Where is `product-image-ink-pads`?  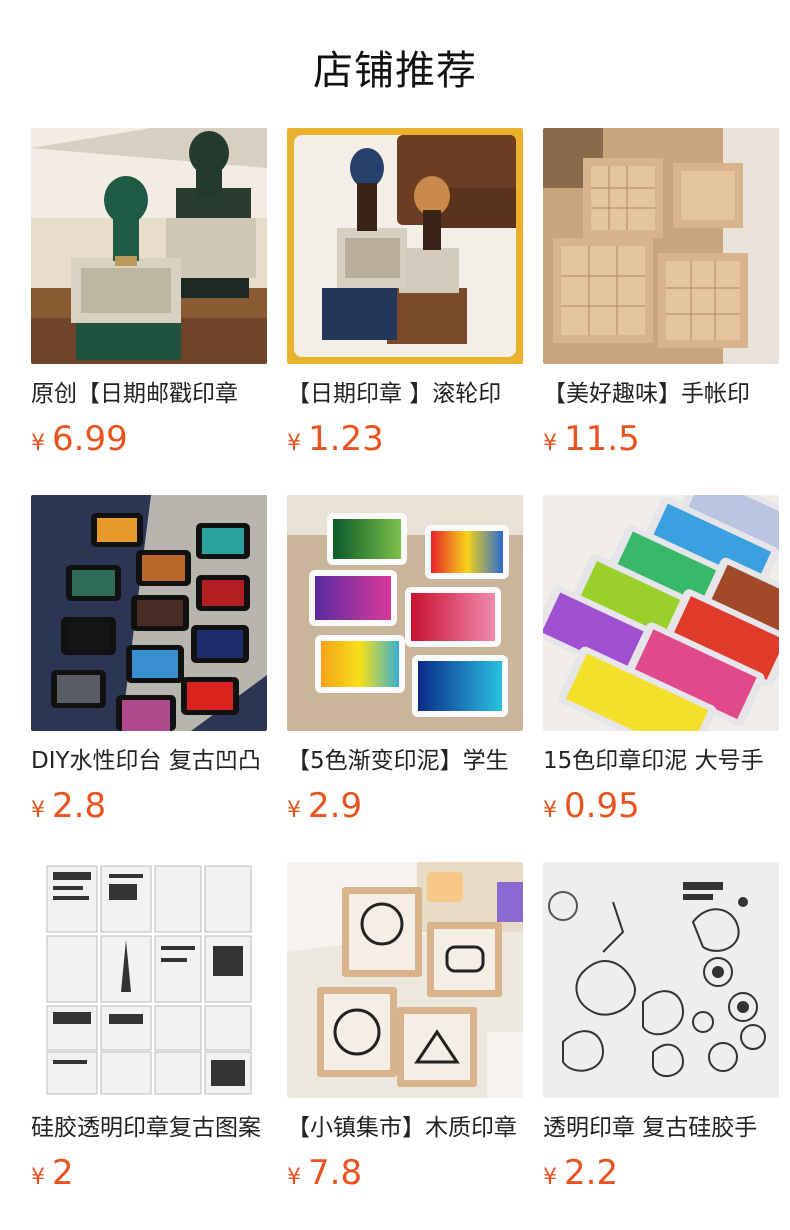
product-image-ink-pads is located at coordinates (149, 613).